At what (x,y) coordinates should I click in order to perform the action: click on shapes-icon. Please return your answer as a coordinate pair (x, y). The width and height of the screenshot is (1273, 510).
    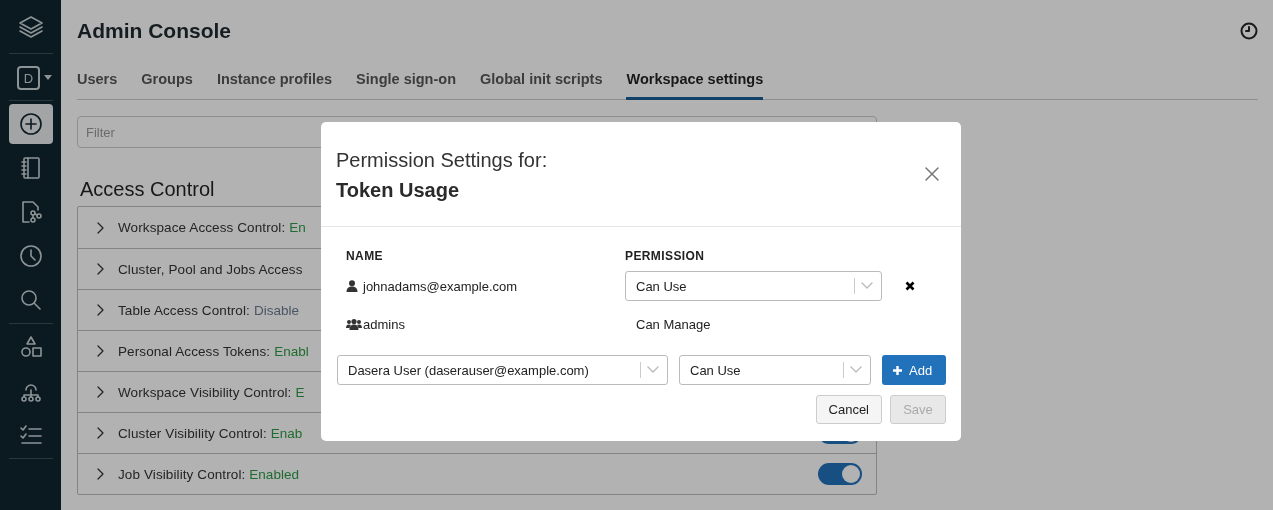
    Looking at the image, I should click on (30, 347).